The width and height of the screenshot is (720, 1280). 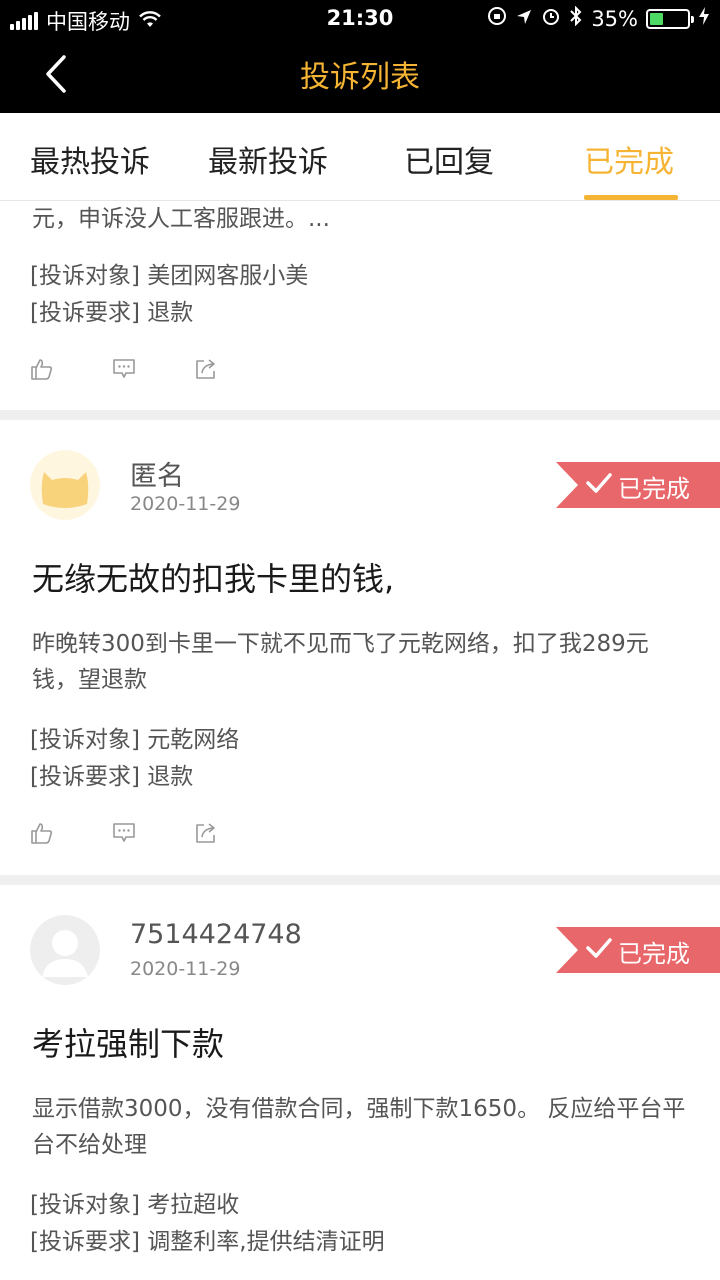 I want to click on complaint-demand-row: [投诉要求] 调整利率,提供结清证明, so click(x=207, y=1242).